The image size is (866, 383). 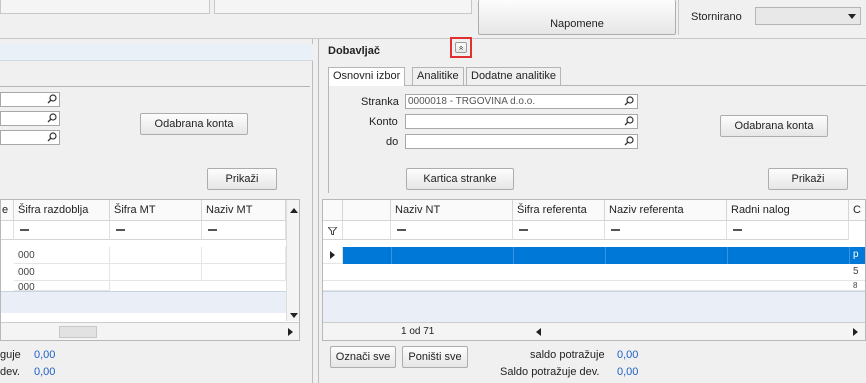 I want to click on left-row-1-col-1: 000, so click(x=62, y=272).